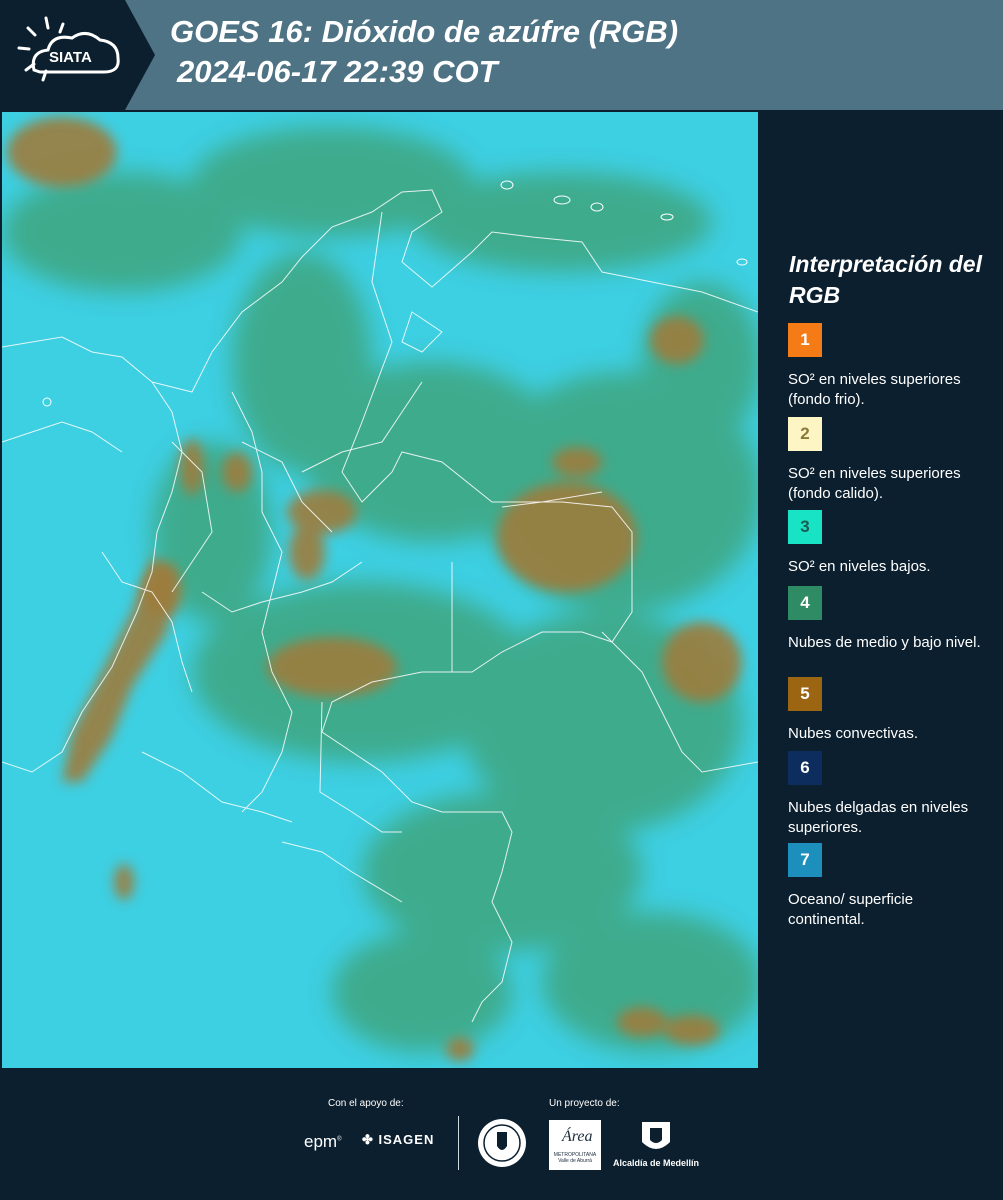 The height and width of the screenshot is (1200, 1003). What do you see at coordinates (885, 279) in the screenshot?
I see `legend-title: Interpretación del RGB` at bounding box center [885, 279].